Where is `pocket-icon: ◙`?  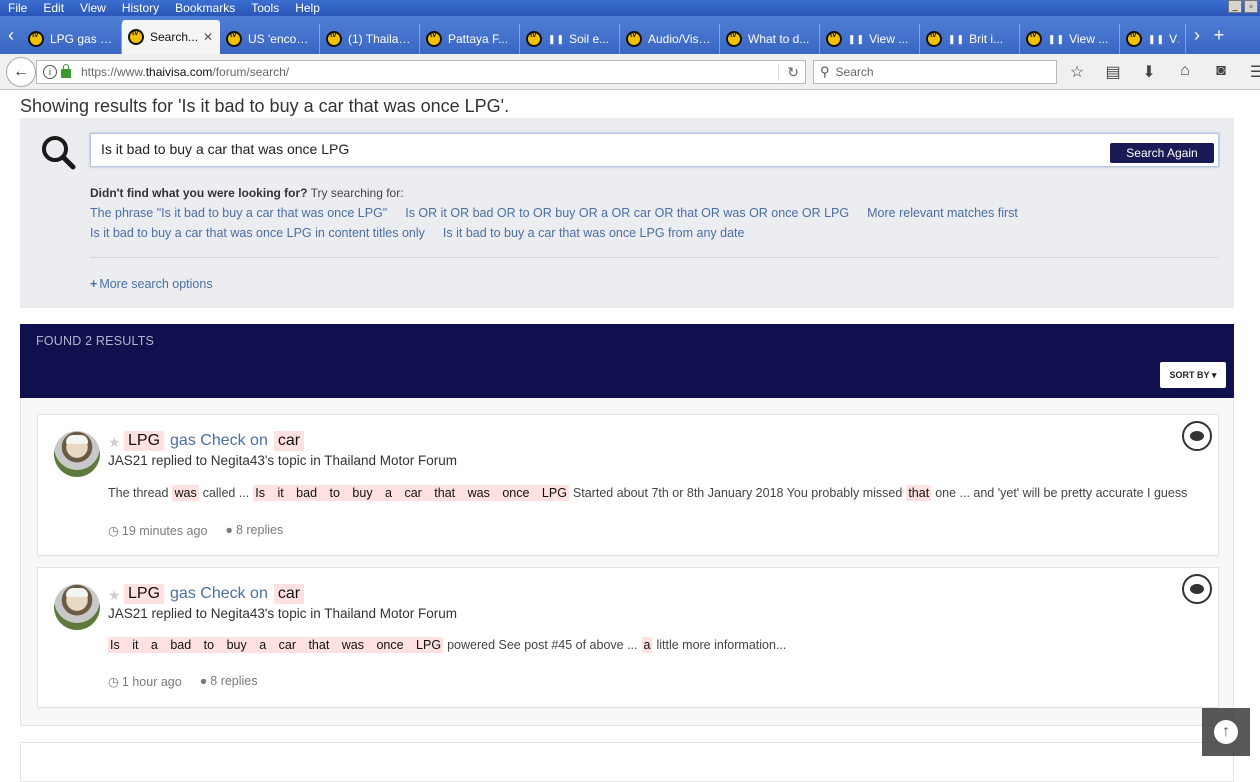
pocket-icon: ◙ is located at coordinates (1221, 72).